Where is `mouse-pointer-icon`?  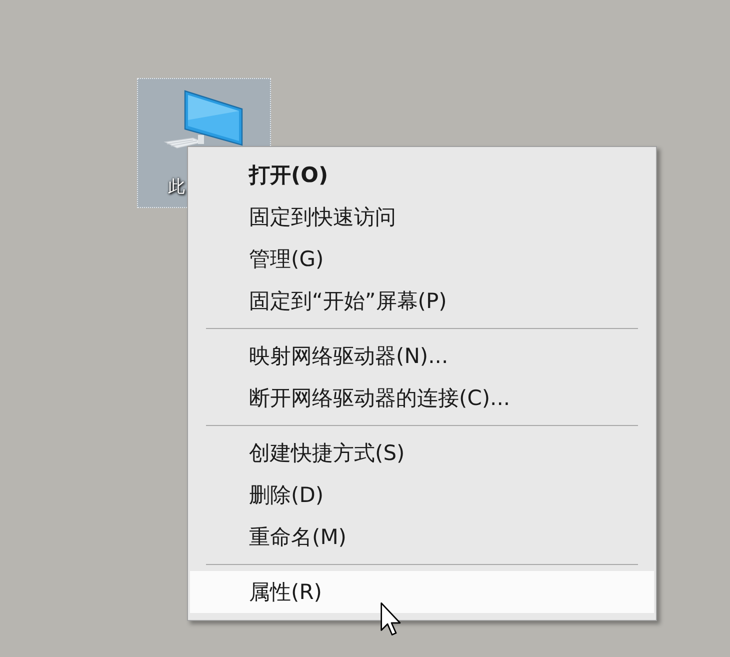 mouse-pointer-icon is located at coordinates (391, 619).